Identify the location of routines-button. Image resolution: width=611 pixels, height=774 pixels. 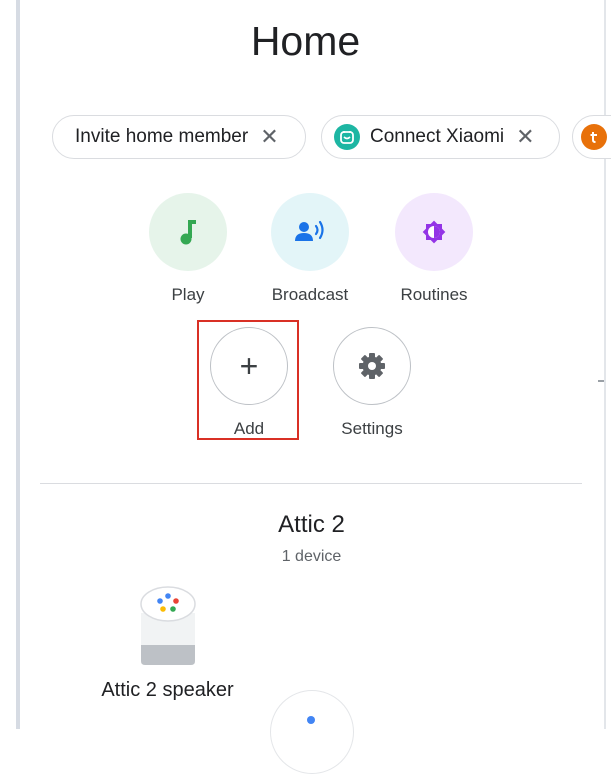
(434, 232).